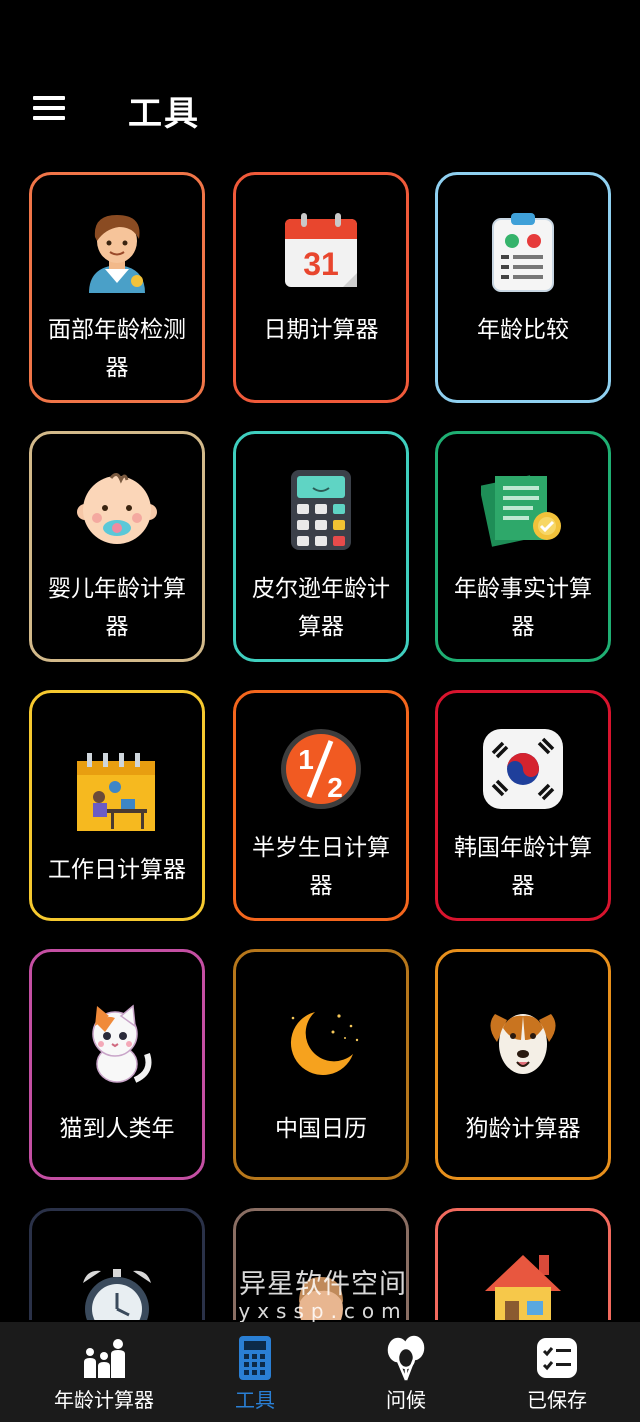 This screenshot has width=640, height=1422. What do you see at coordinates (117, 1044) in the screenshot?
I see `cat-icon` at bounding box center [117, 1044].